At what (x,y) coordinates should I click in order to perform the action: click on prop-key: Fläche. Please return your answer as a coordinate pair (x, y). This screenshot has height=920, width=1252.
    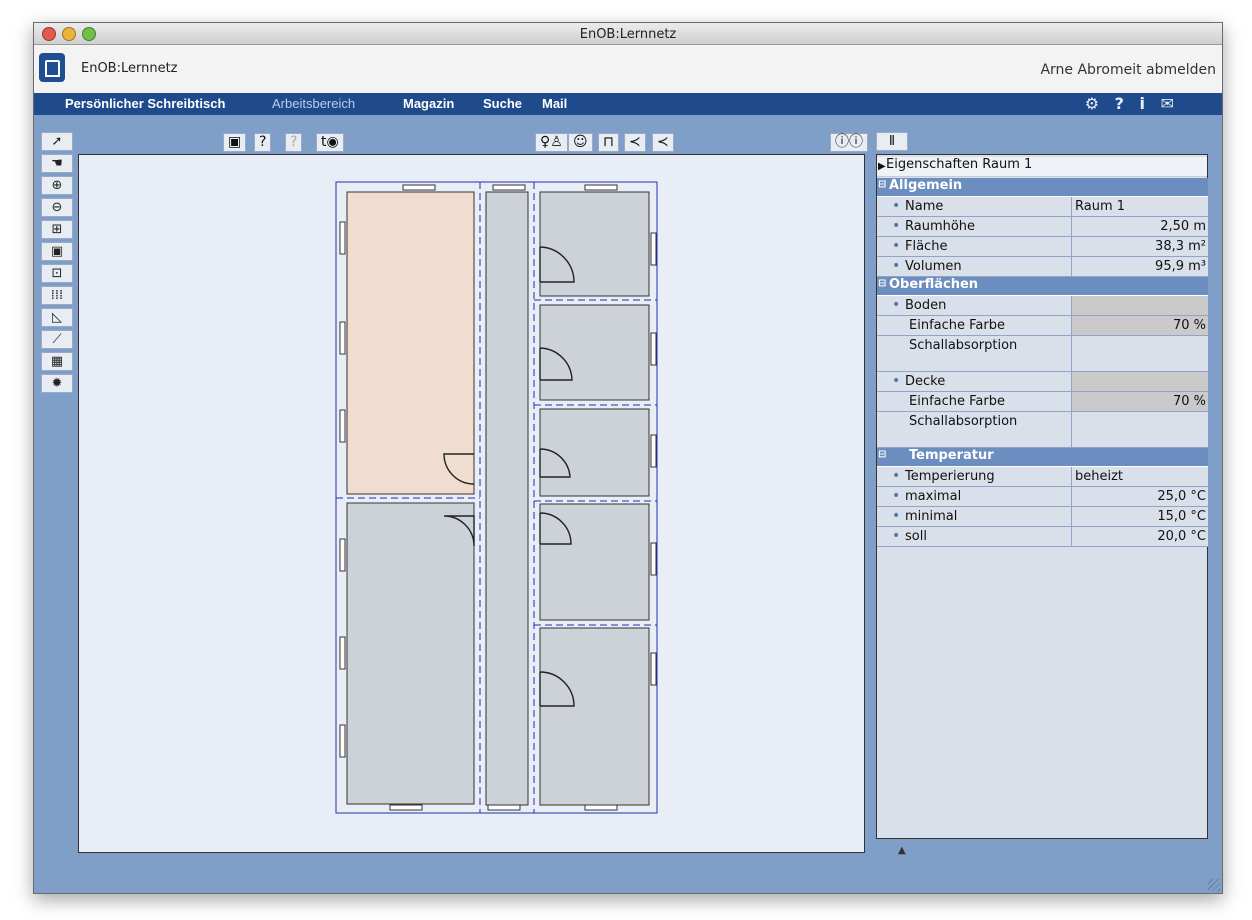
    Looking at the image, I should click on (920, 246).